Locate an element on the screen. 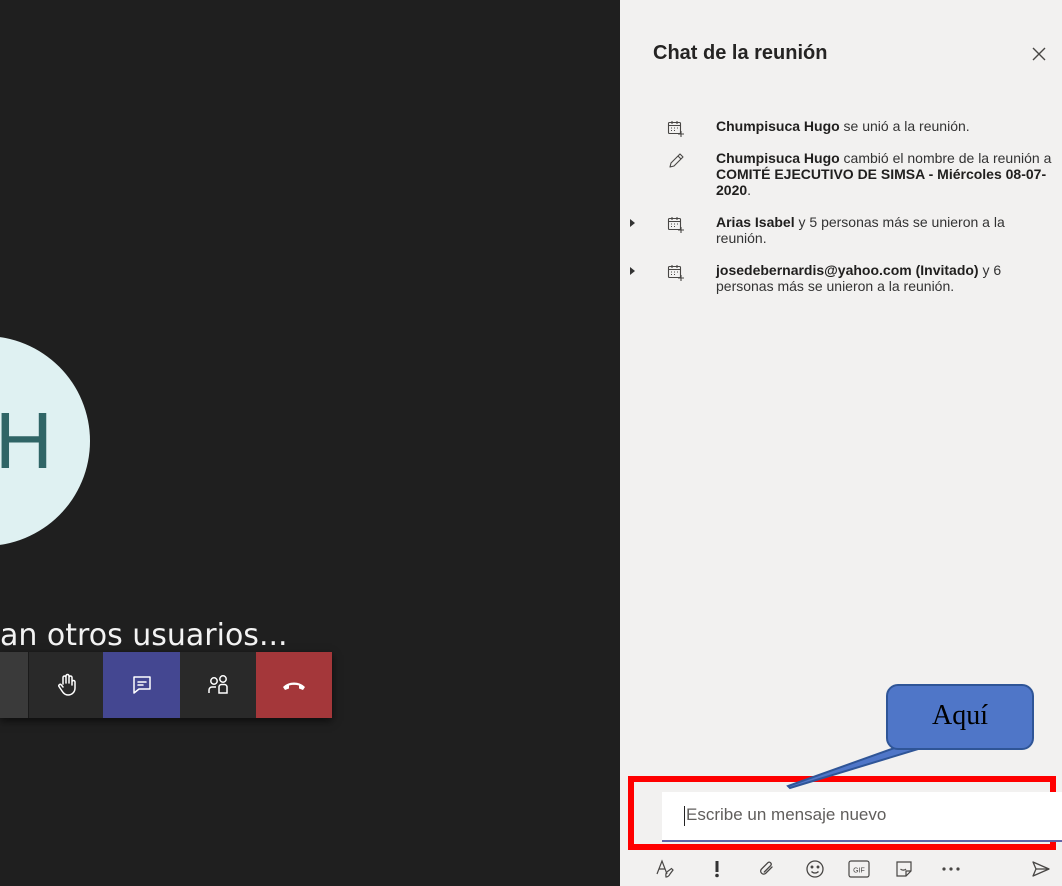  avatar-initial: H is located at coordinates (26, 440).